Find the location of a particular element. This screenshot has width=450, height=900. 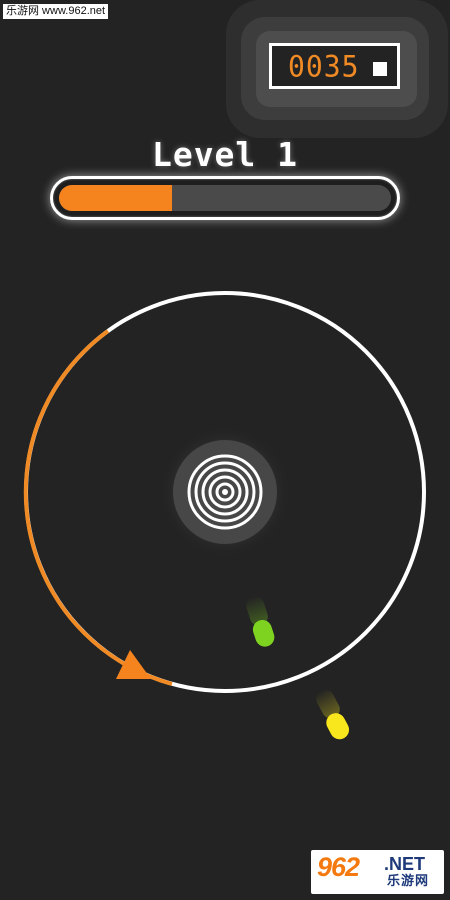

site-logo-watermark: 962 .NET 乐游网 is located at coordinates (377, 872).